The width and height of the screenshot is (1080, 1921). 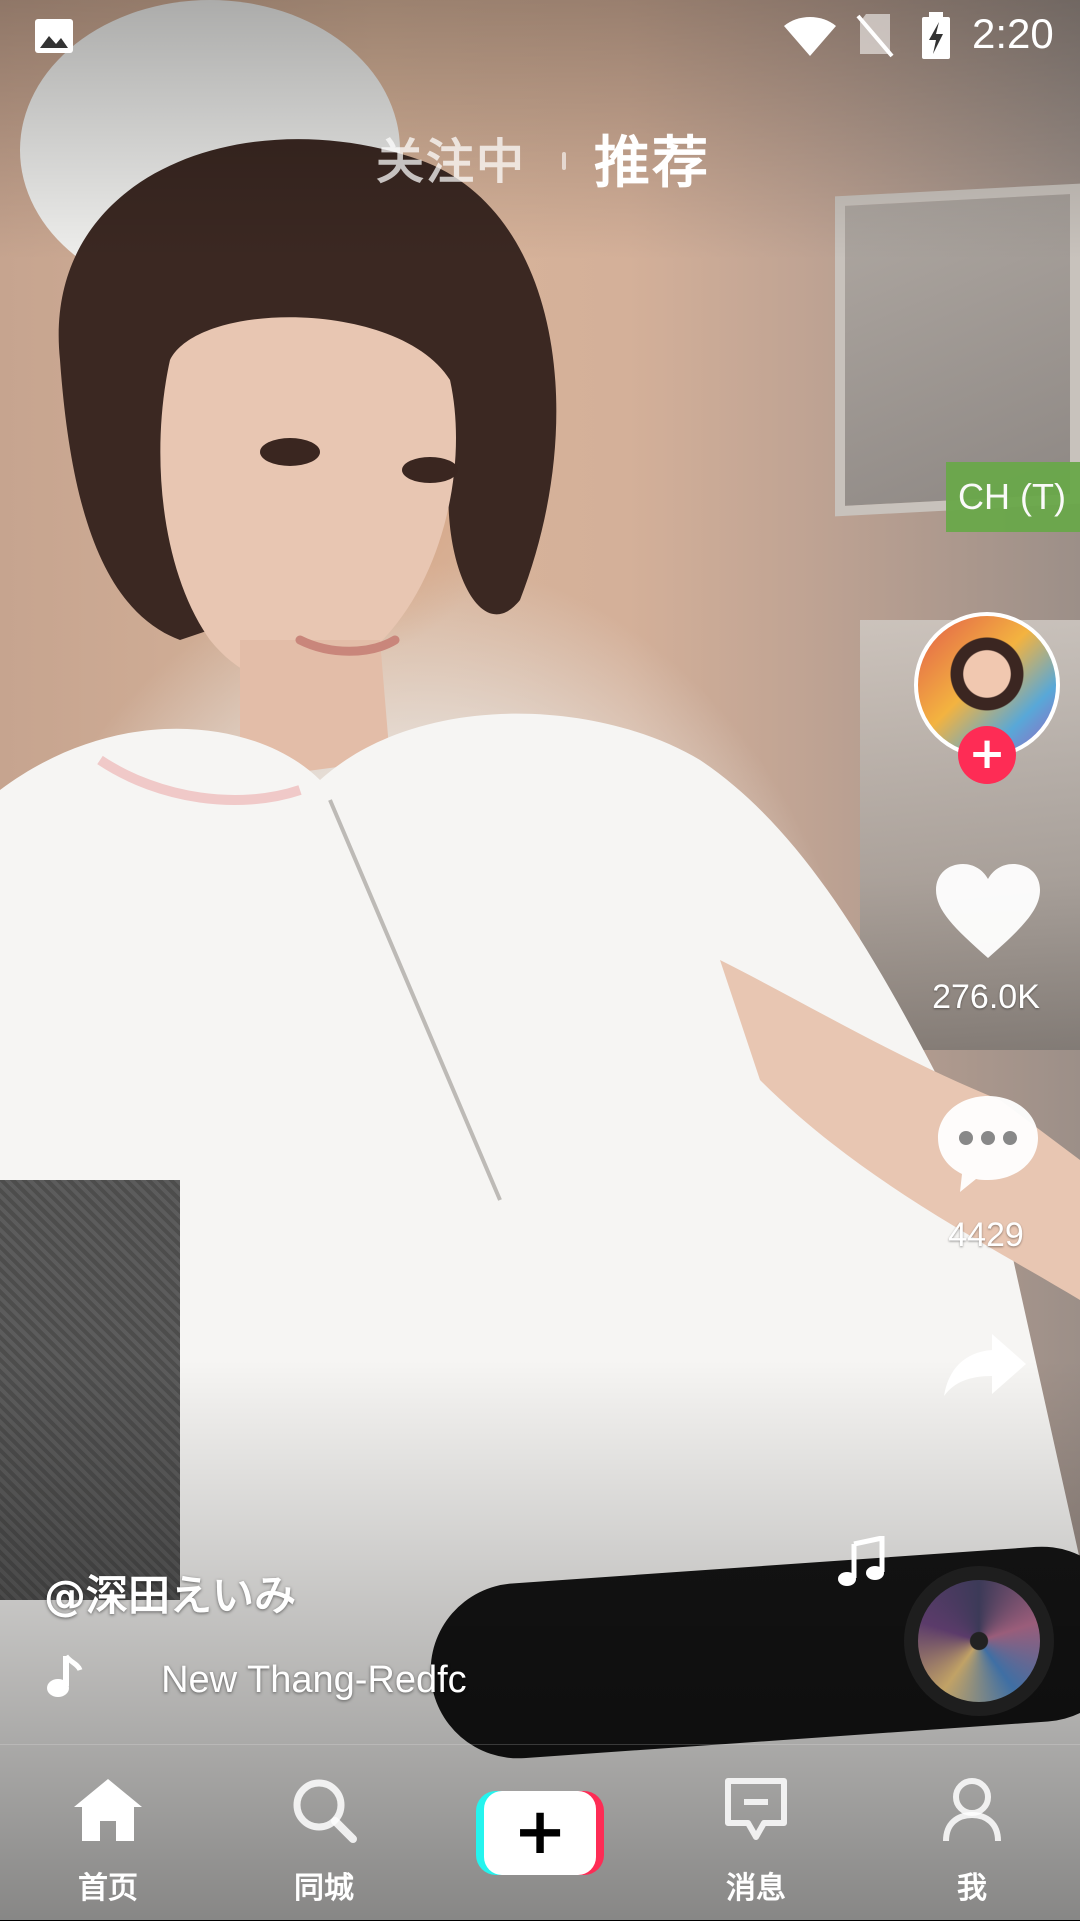 I want to click on nav-me-label: 我, so click(x=972, y=1888).